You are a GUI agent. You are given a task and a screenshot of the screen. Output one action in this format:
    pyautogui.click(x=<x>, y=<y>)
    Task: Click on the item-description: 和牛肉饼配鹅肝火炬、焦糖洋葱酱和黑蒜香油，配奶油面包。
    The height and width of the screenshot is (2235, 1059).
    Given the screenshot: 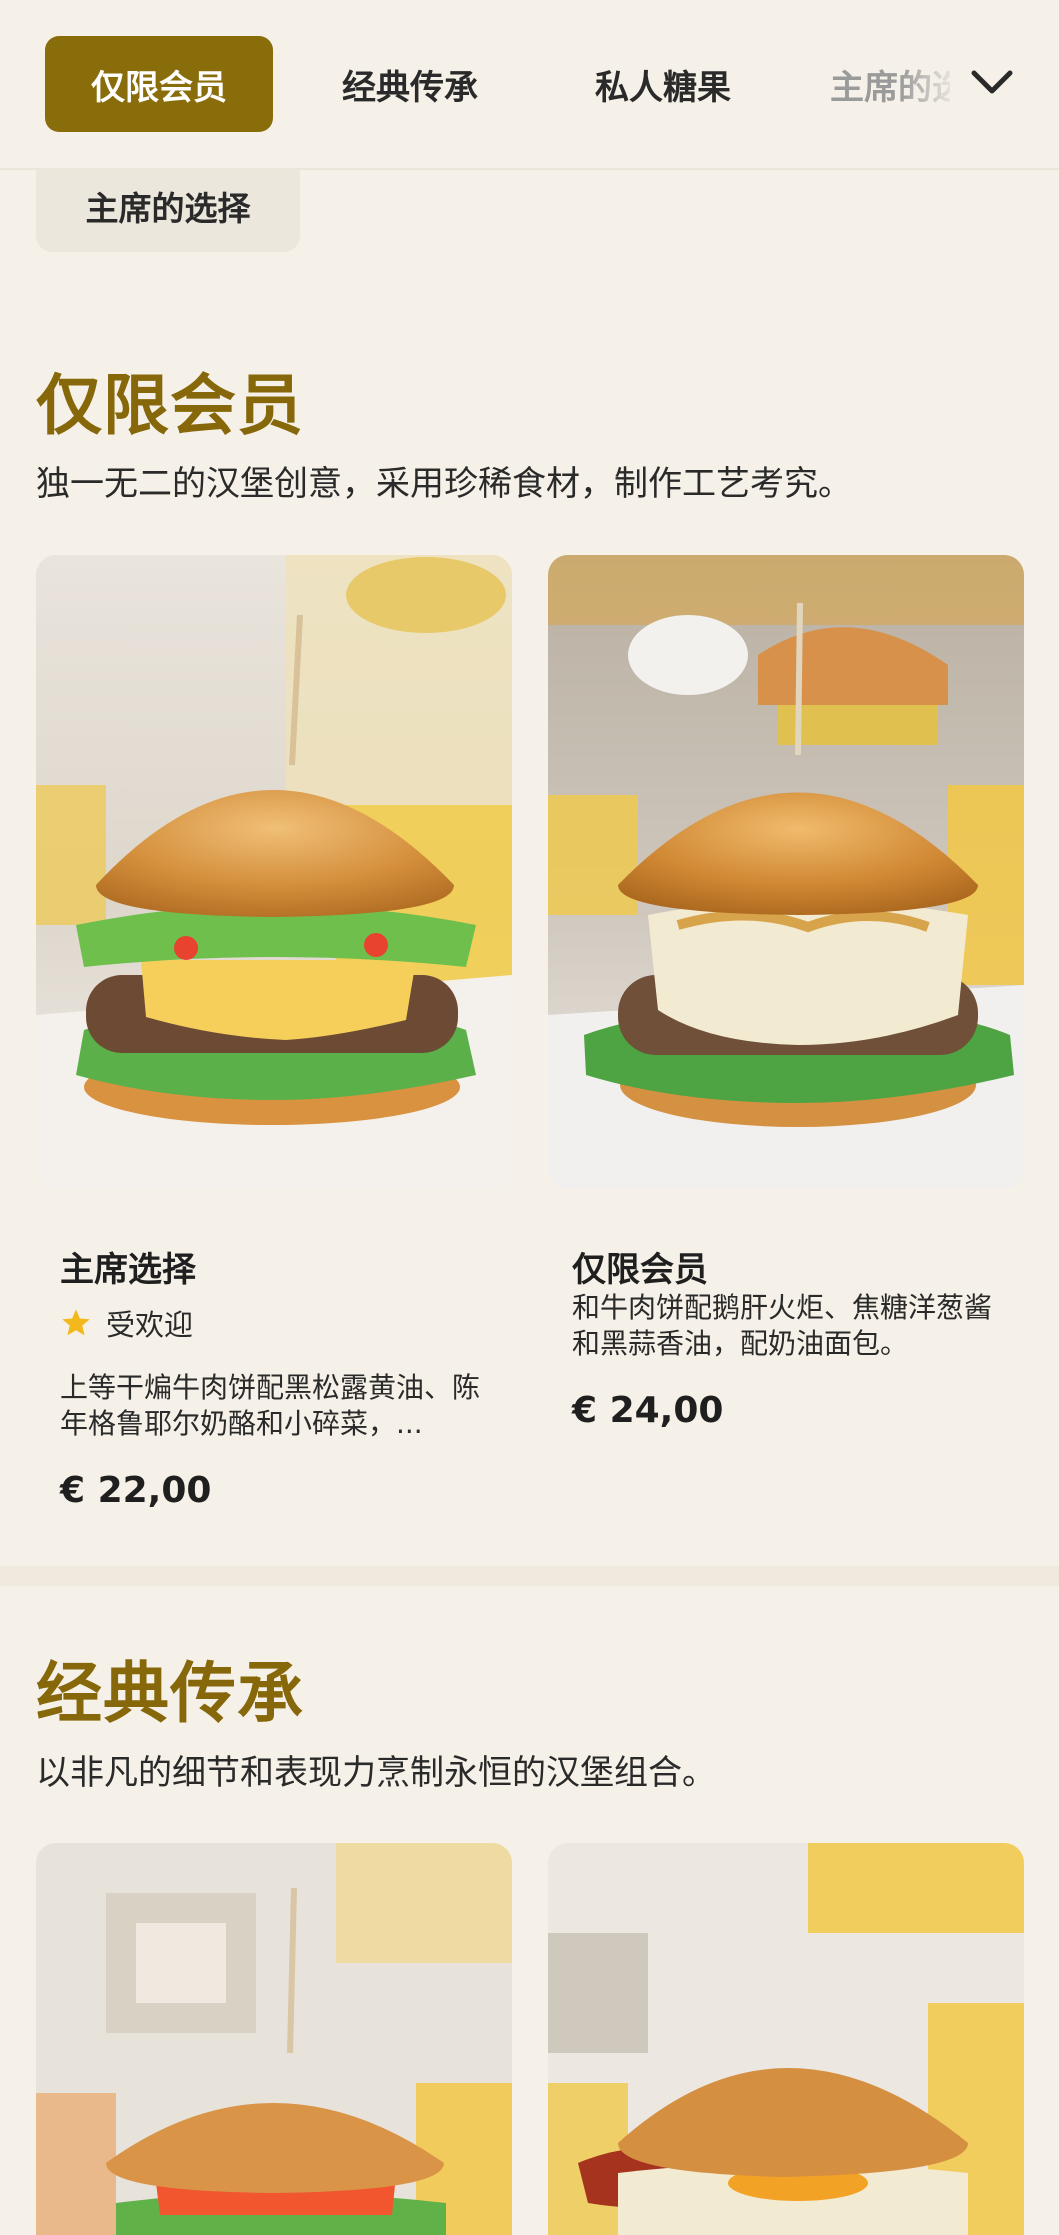 What is the action you would take?
    pyautogui.click(x=782, y=1325)
    